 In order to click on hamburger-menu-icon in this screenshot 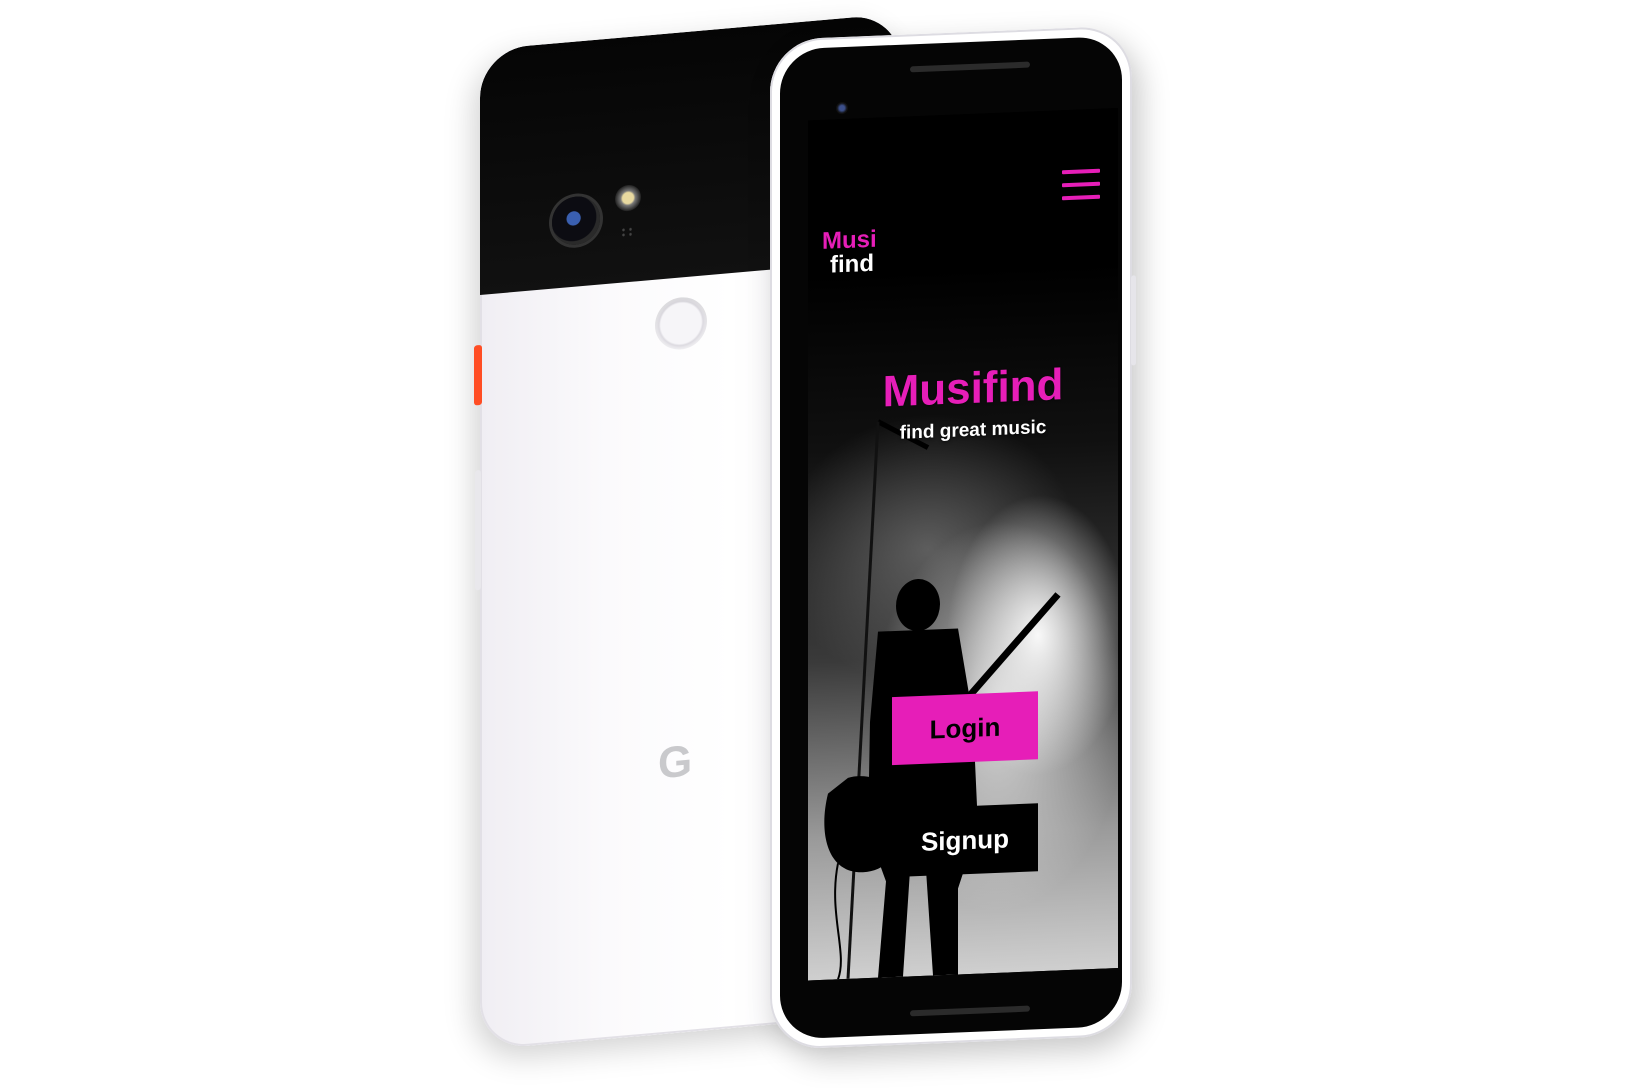, I will do `click(1081, 185)`.